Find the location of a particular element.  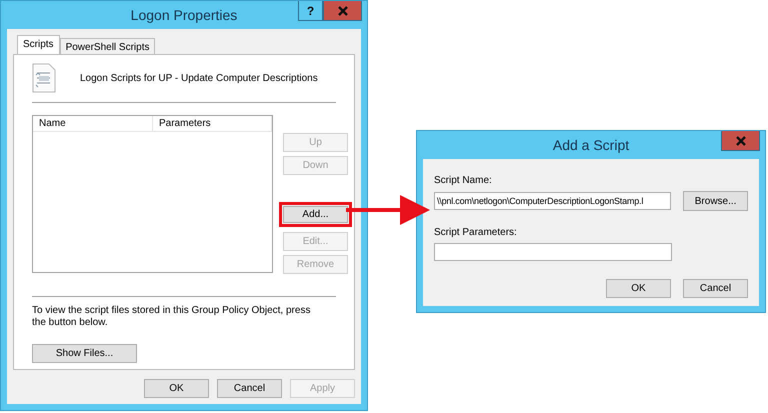

field-label: Script Parameters: is located at coordinates (476, 233).